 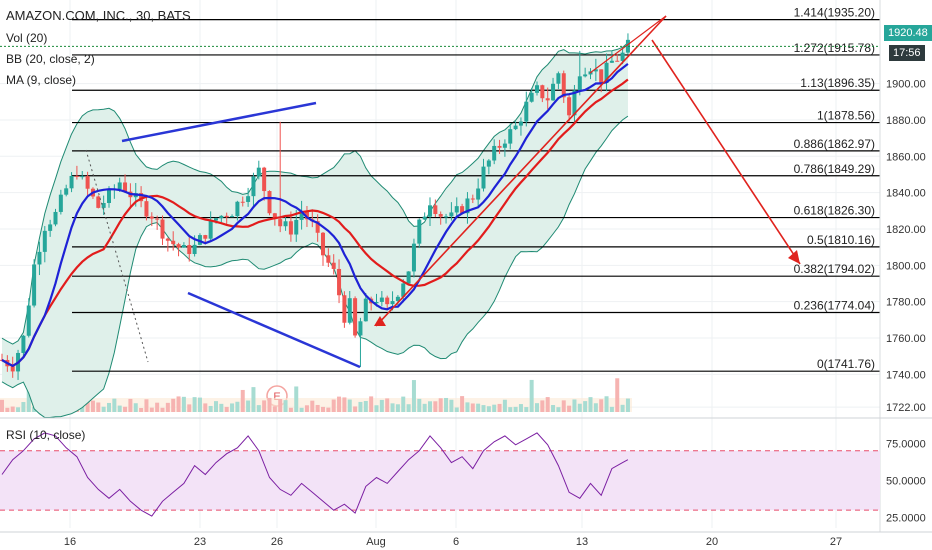 What do you see at coordinates (200, 542) in the screenshot?
I see `time-tick-label: 23` at bounding box center [200, 542].